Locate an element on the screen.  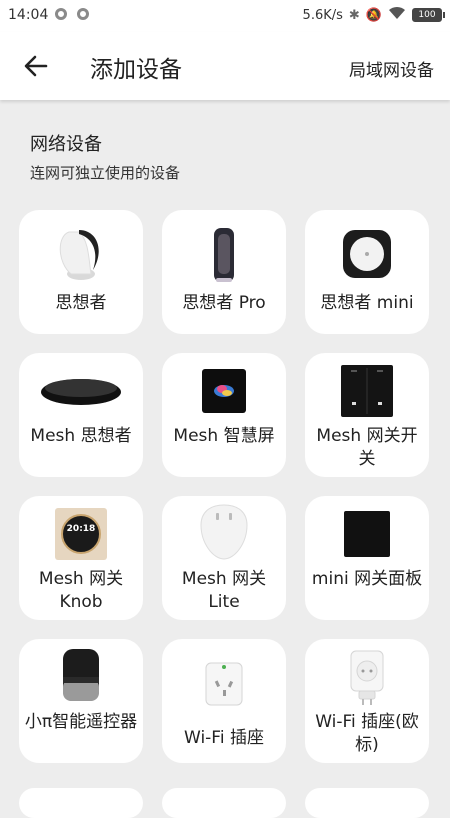
device-label: Mesh 网关开关 is located at coordinates (367, 447).